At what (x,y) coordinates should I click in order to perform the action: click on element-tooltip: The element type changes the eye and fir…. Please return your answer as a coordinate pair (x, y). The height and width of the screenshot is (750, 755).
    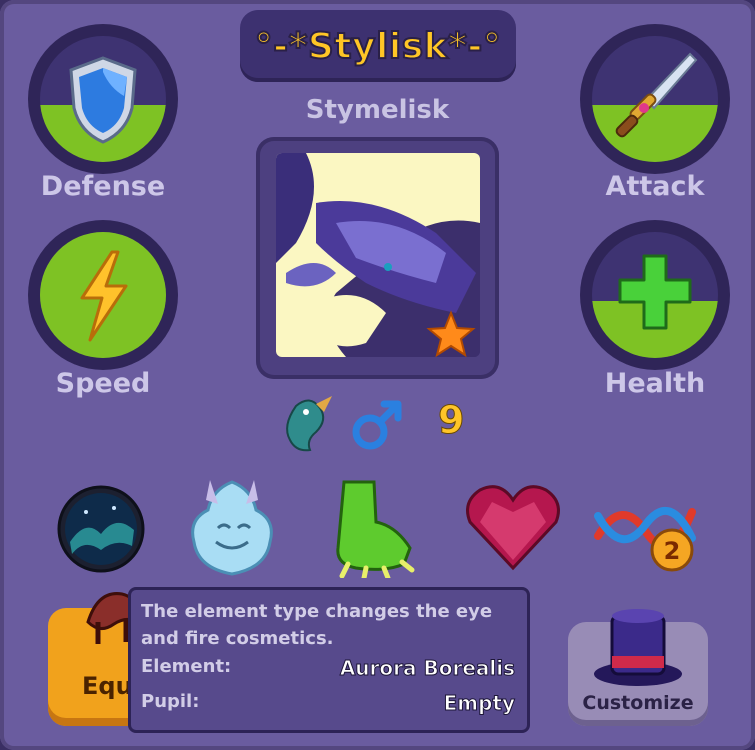
    Looking at the image, I should click on (329, 660).